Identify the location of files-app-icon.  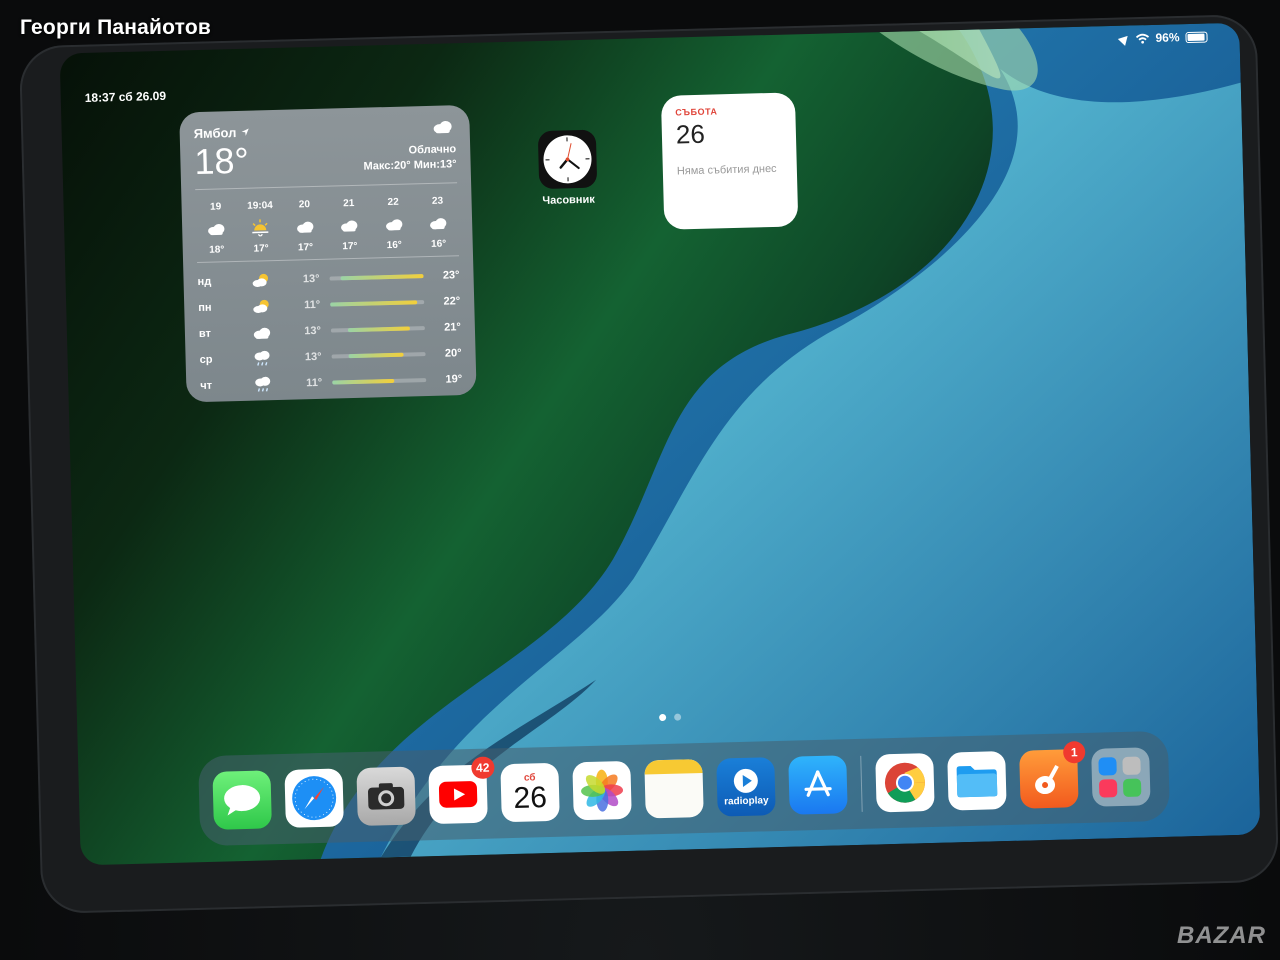
(977, 781).